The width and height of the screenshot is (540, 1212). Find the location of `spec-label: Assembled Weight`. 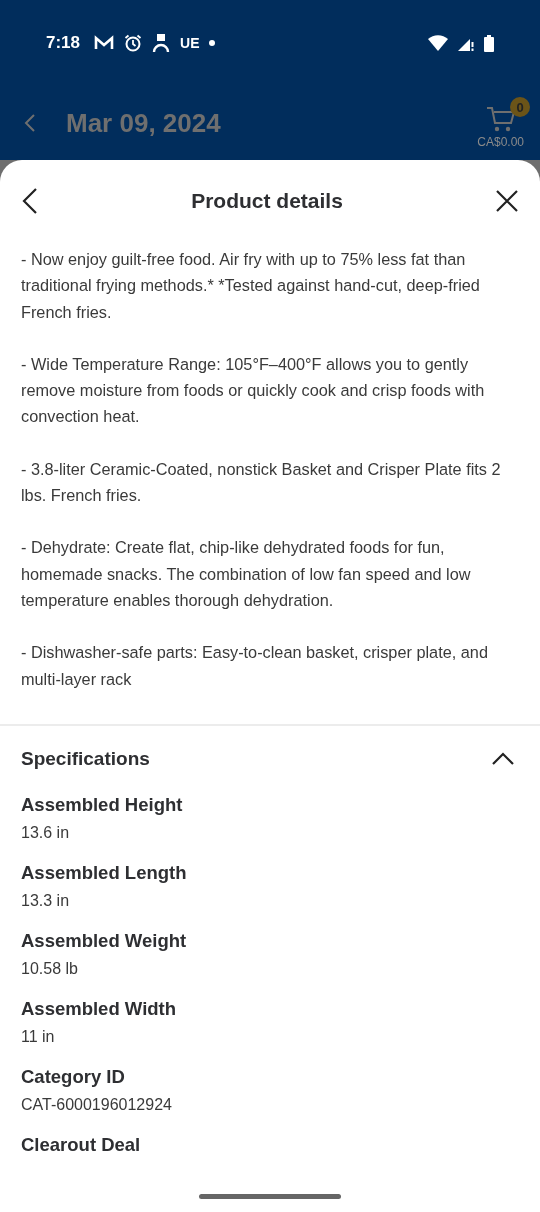

spec-label: Assembled Weight is located at coordinates (104, 940).